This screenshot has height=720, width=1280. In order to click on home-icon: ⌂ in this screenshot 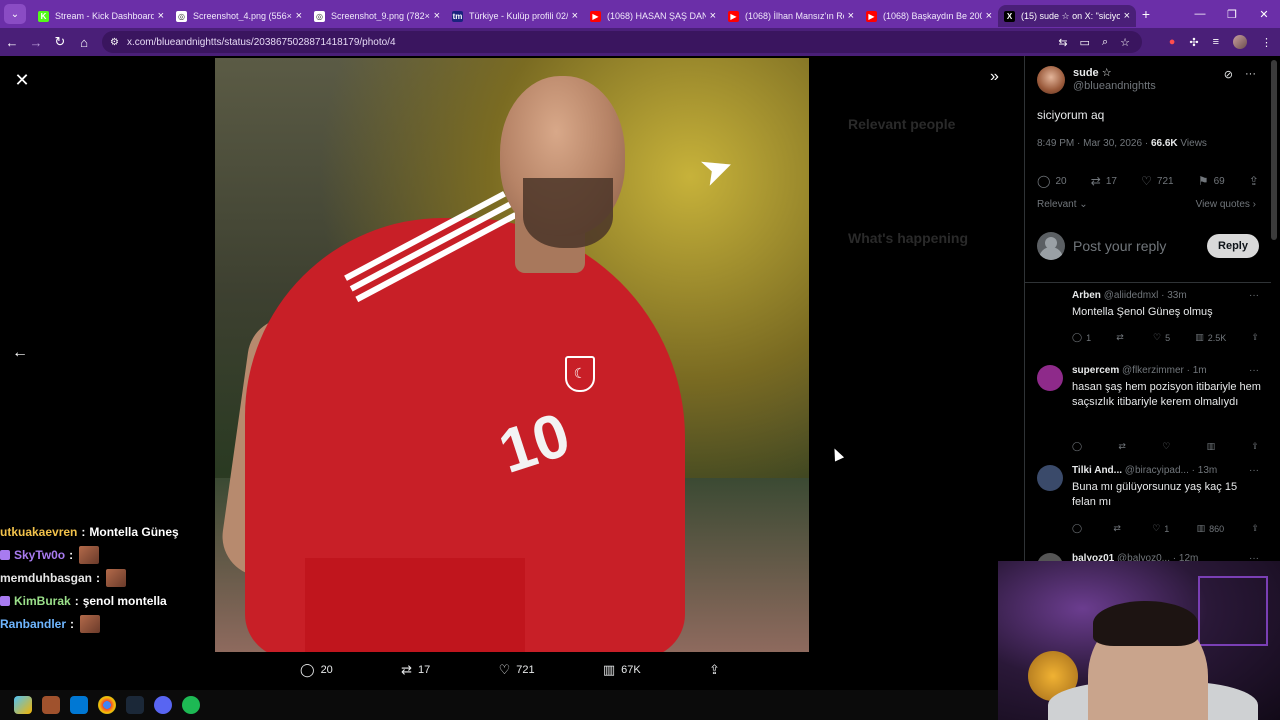, I will do `click(84, 42)`.